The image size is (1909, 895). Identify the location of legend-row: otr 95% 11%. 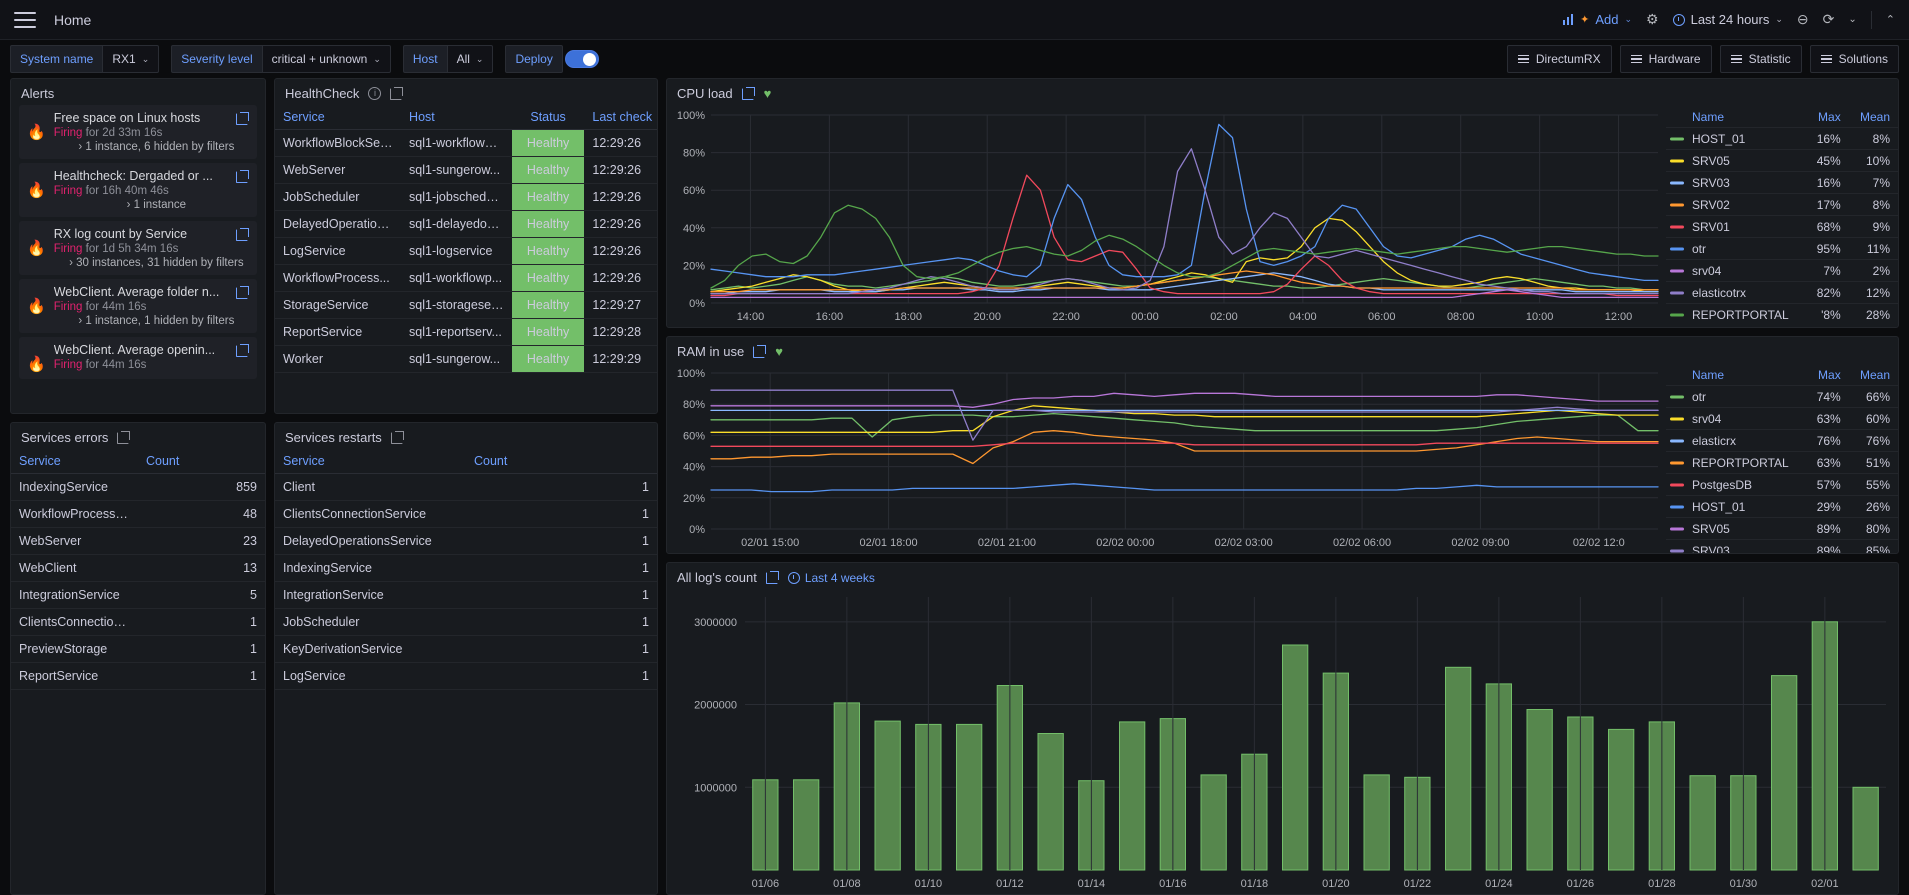
(1782, 248).